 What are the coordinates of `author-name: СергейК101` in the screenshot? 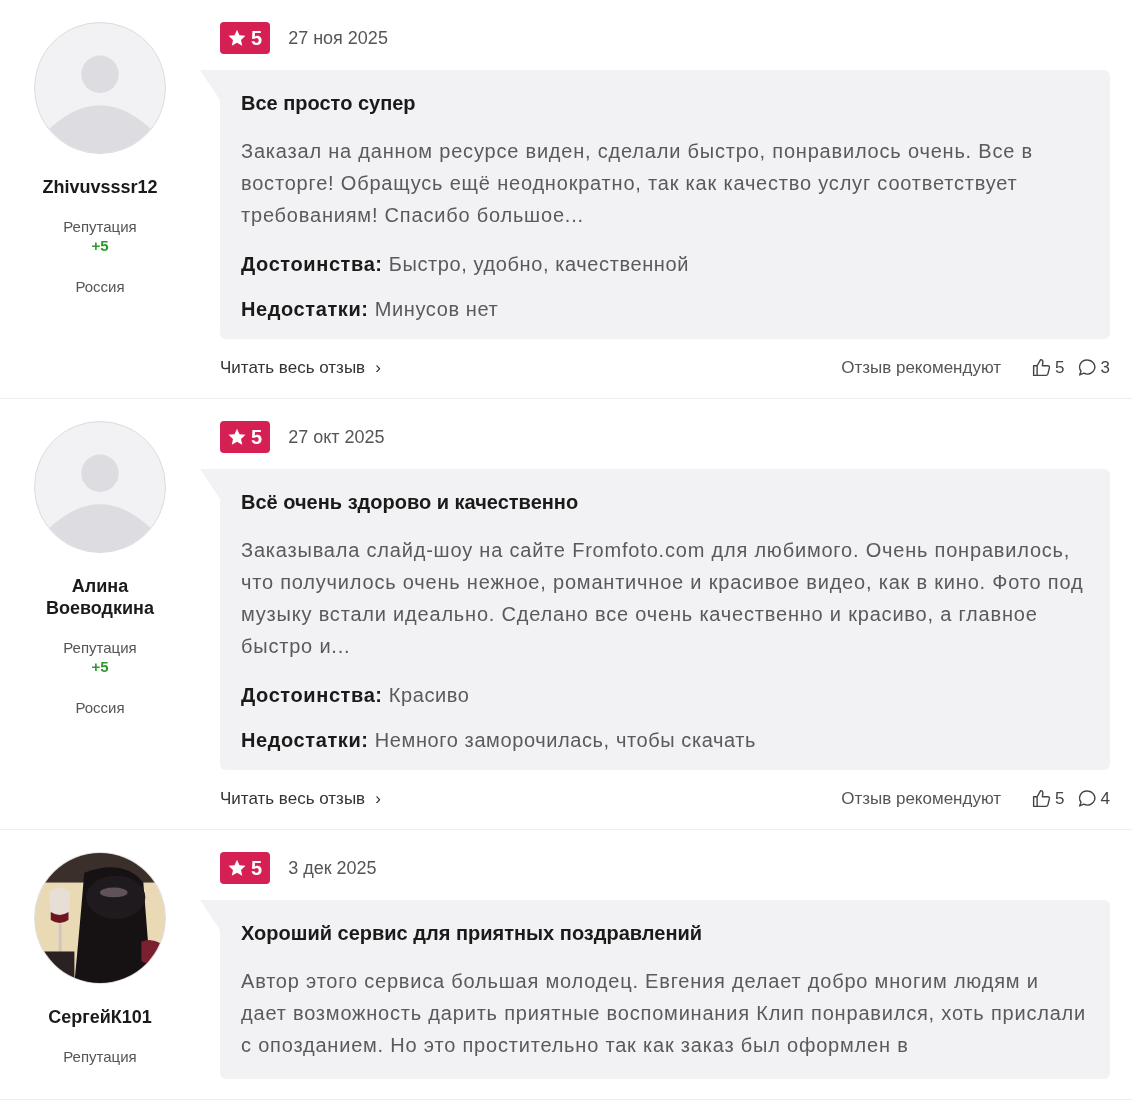 It's located at (100, 1017).